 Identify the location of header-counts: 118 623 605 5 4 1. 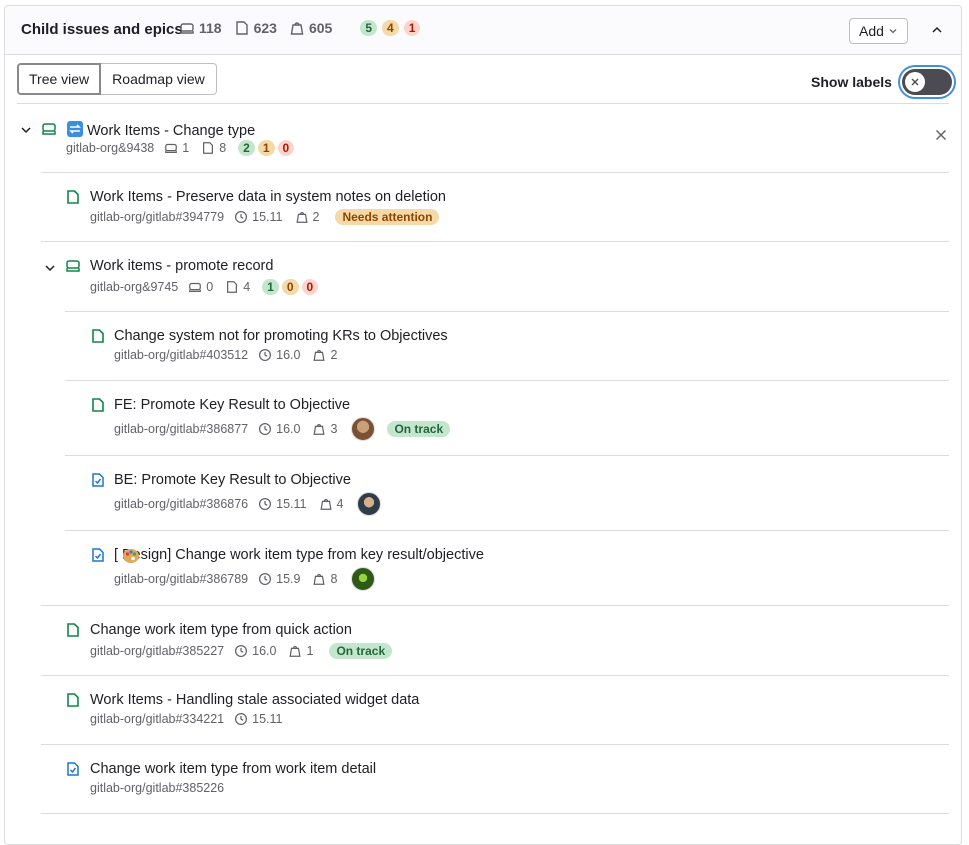
(301, 28).